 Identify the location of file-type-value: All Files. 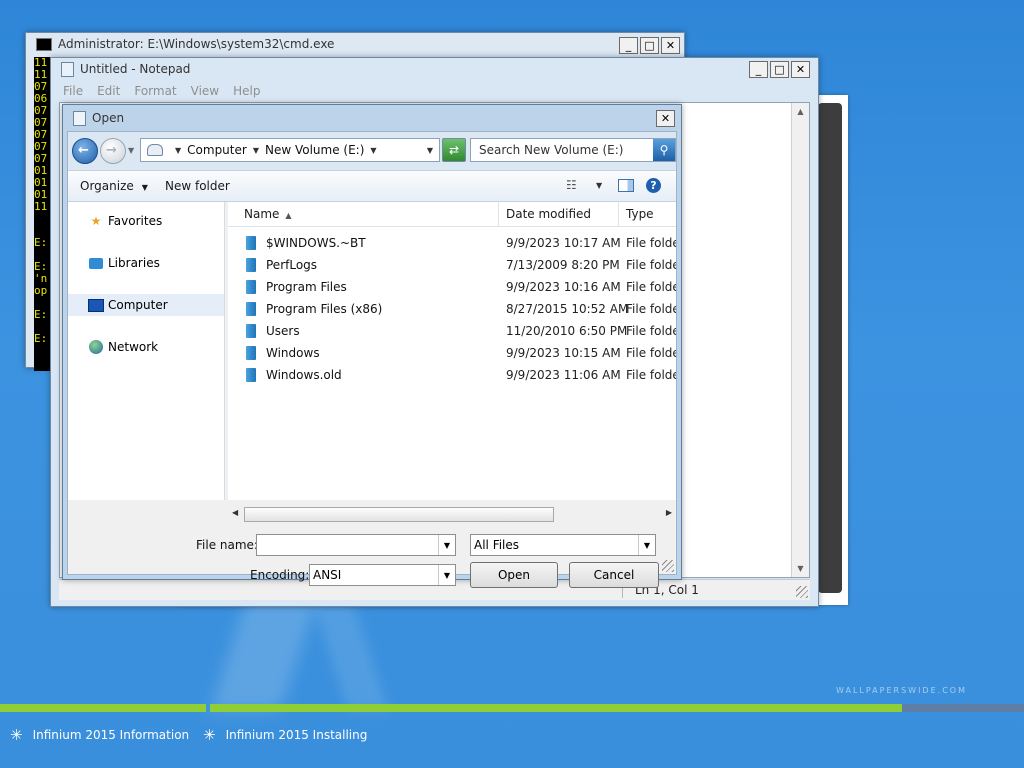
(497, 545).